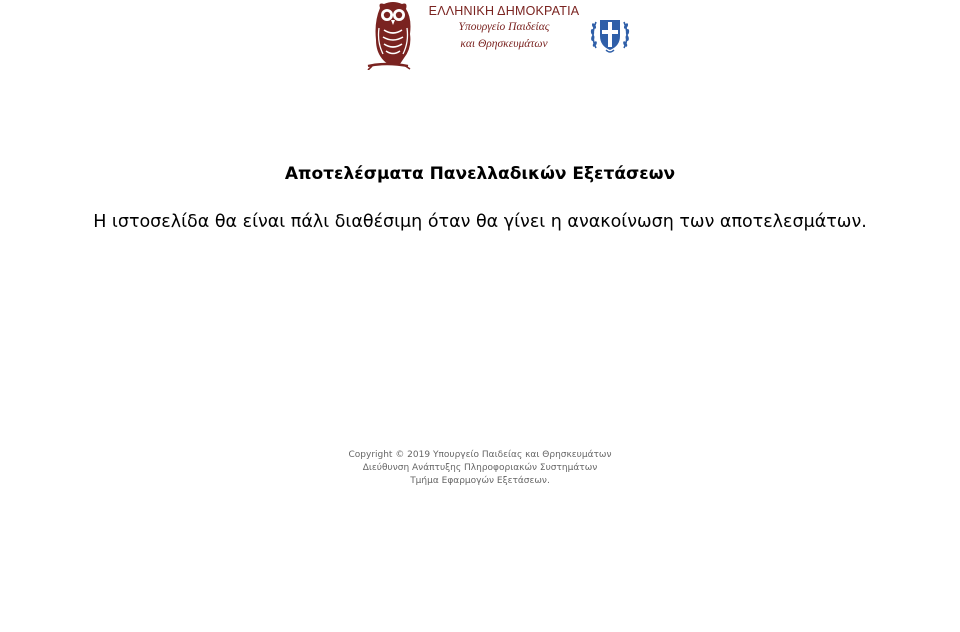  I want to click on greek-coat-of-arms-icon, so click(610, 36).